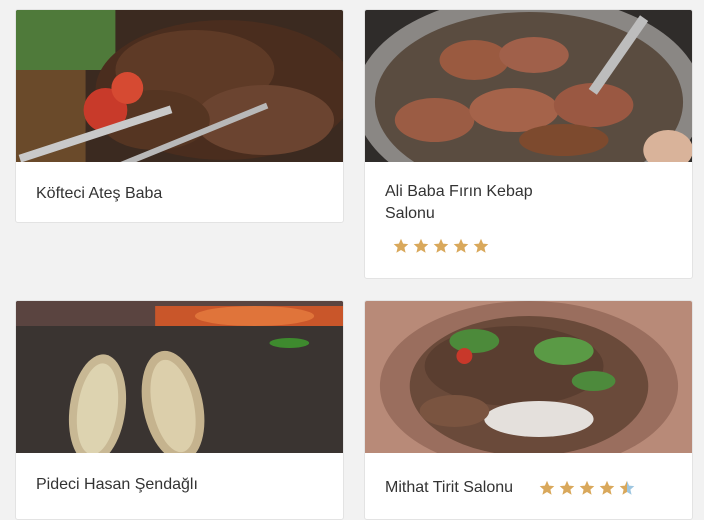 The width and height of the screenshot is (704, 520). What do you see at coordinates (117, 485) in the screenshot?
I see `restaurant-name: Pideci Hasan Şendağlı` at bounding box center [117, 485].